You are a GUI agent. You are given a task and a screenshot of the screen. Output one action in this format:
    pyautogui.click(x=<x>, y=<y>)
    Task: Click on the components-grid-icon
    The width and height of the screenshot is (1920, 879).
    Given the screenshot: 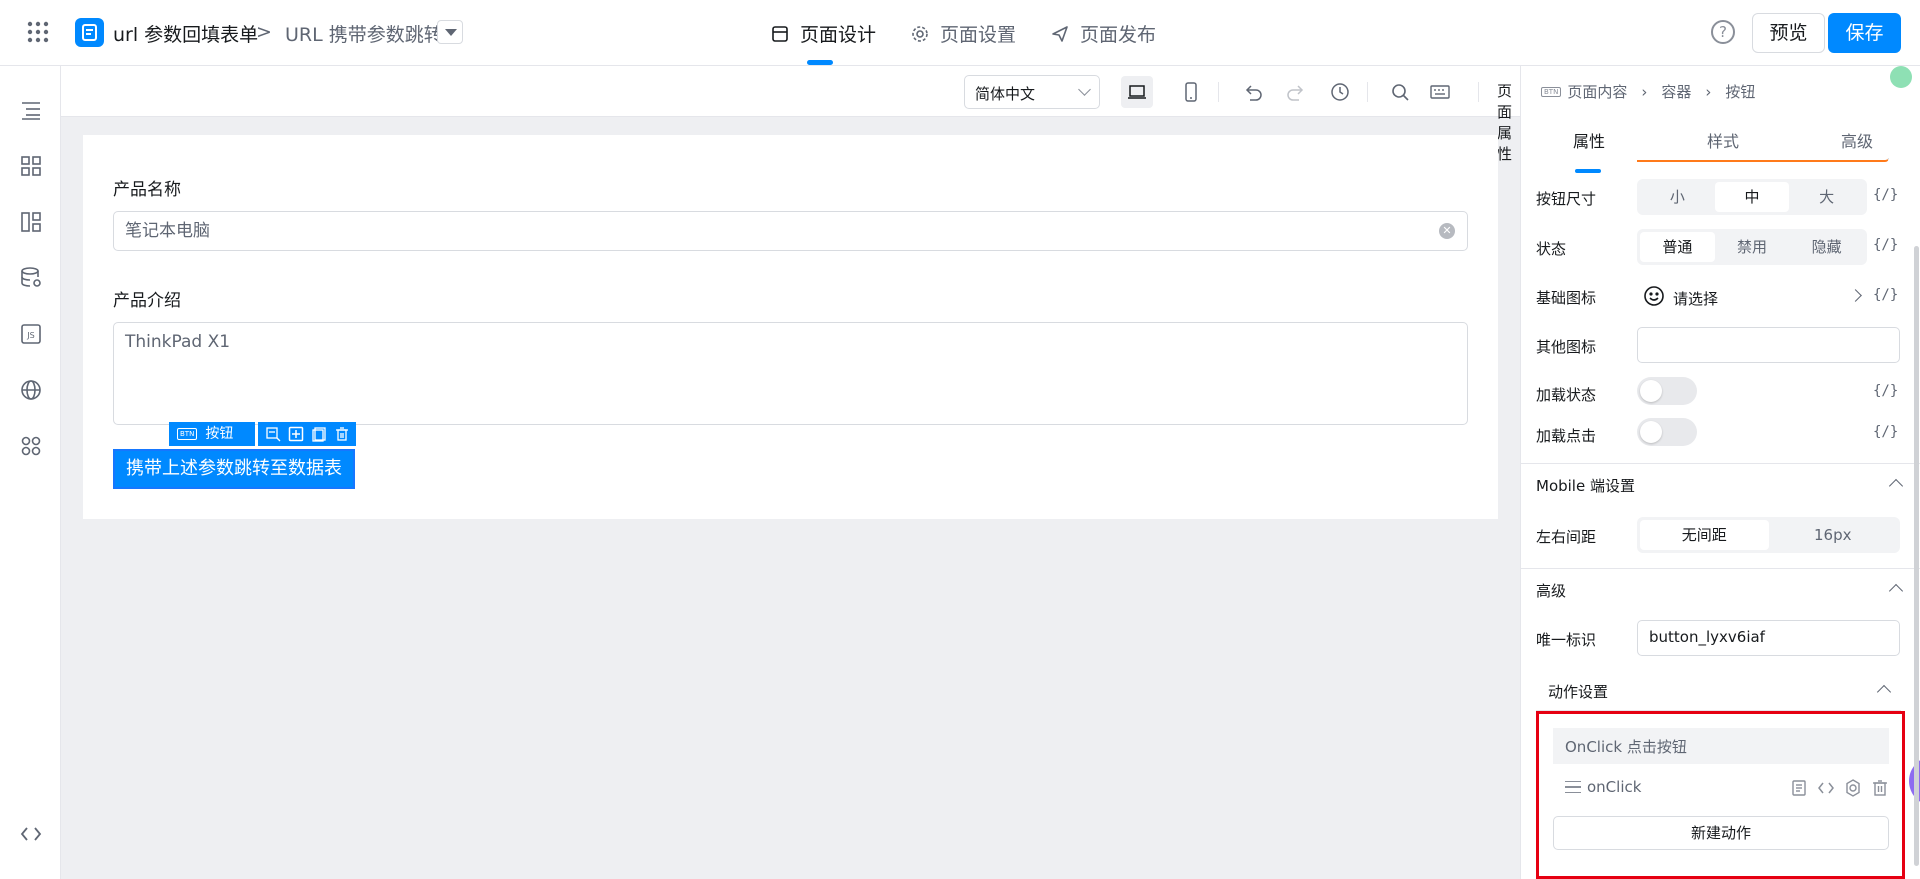 What is the action you would take?
    pyautogui.click(x=31, y=166)
    